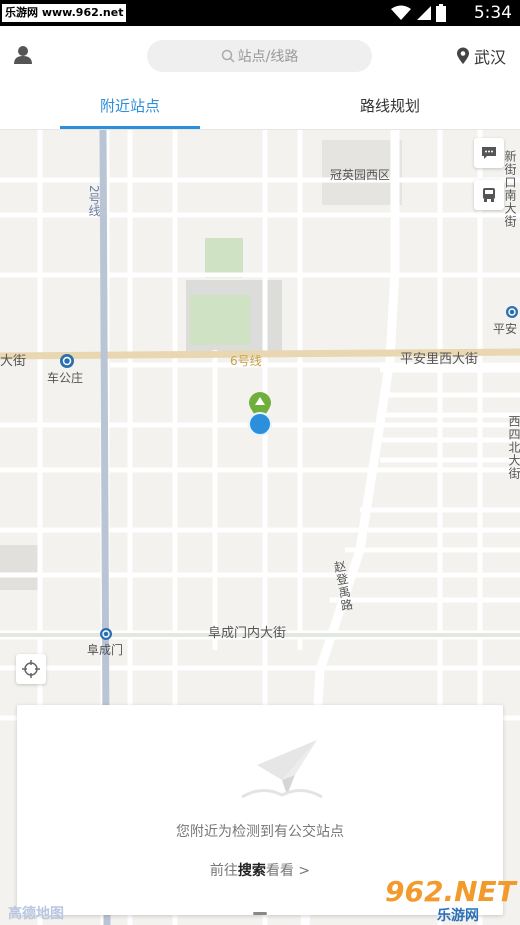  Describe the element at coordinates (247, 633) in the screenshot. I see `map-label-fuchengmen-street: 阜成门内大街` at that location.